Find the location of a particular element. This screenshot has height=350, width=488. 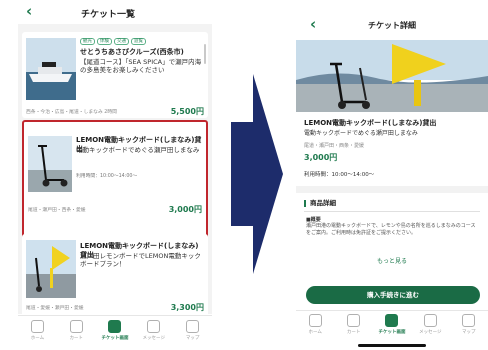

ticket-description: 電動キックボードでめぐる瀬戸田しまなみ is located at coordinates (138, 150).